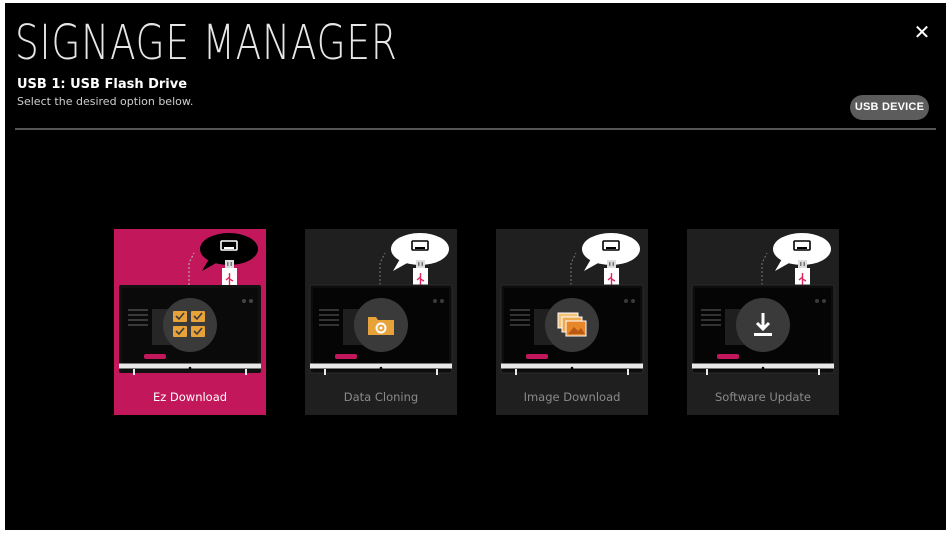 Image resolution: width=951 pixels, height=534 pixels. What do you see at coordinates (105, 101) in the screenshot?
I see `instruction-text: Select the desired option below.` at bounding box center [105, 101].